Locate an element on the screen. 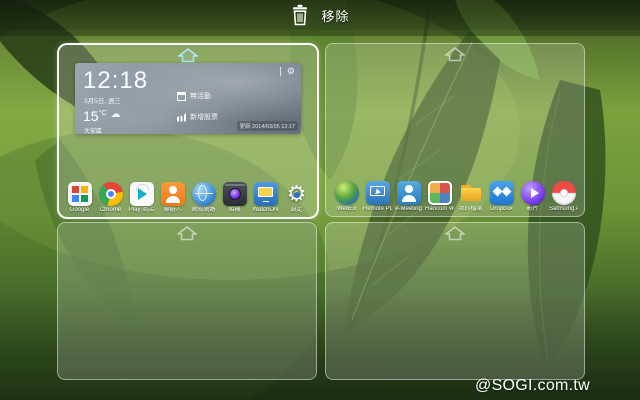 Image resolution: width=640 pixels, height=400 pixels. app-label: WebEx is located at coordinates (346, 209).